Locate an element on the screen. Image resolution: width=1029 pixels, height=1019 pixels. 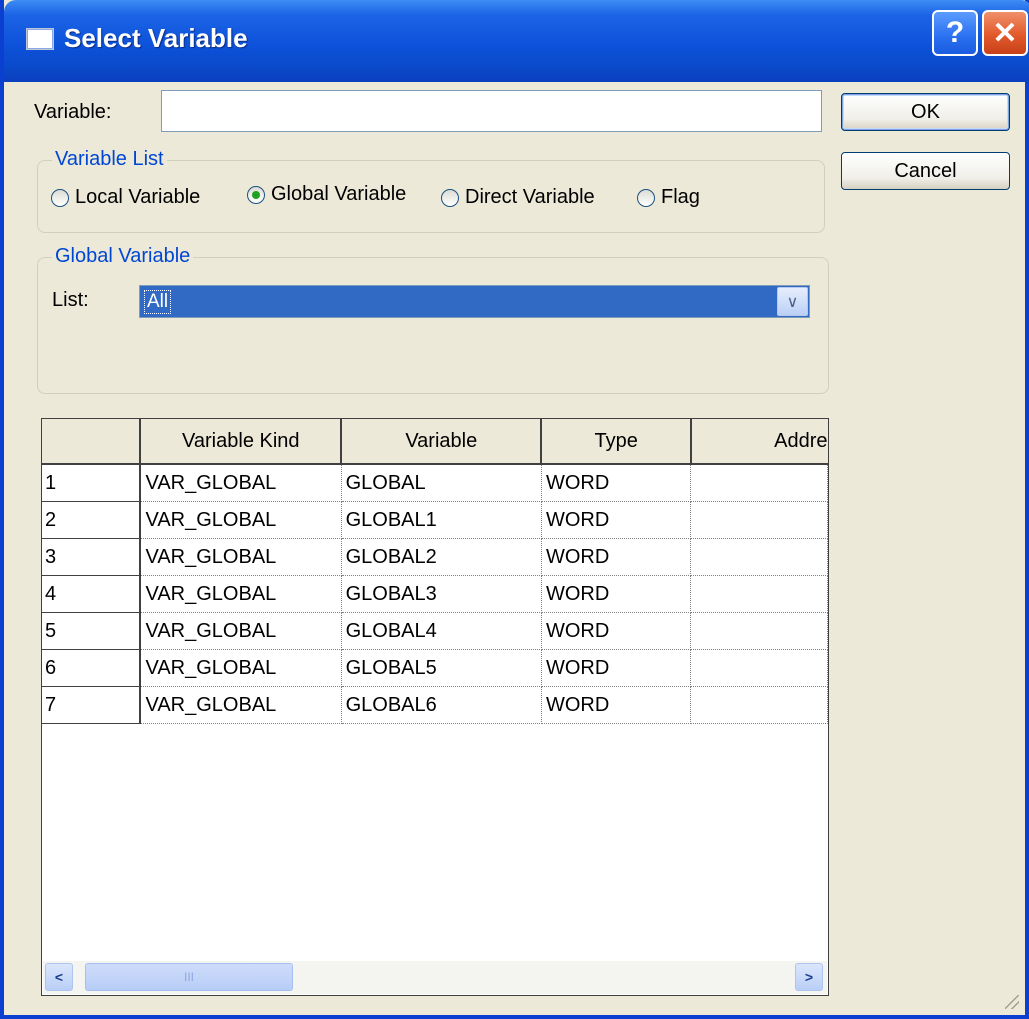
table-row: 3 VAR_GLOBAL GLOBAL2 WORD is located at coordinates (435, 557).